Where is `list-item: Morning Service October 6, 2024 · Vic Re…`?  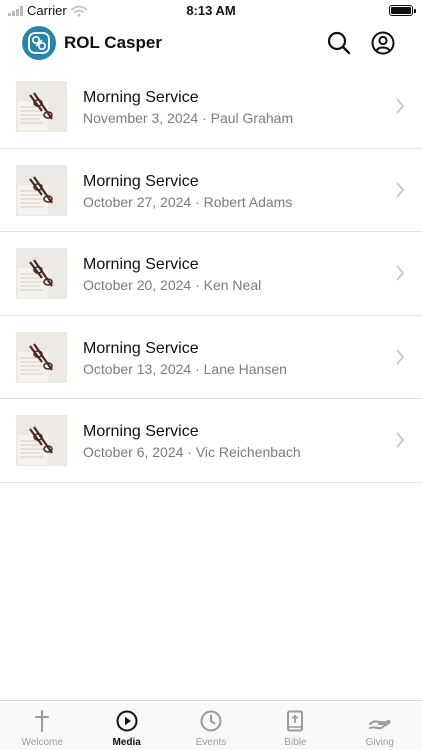 list-item: Morning Service October 6, 2024 · Vic Re… is located at coordinates (211, 441).